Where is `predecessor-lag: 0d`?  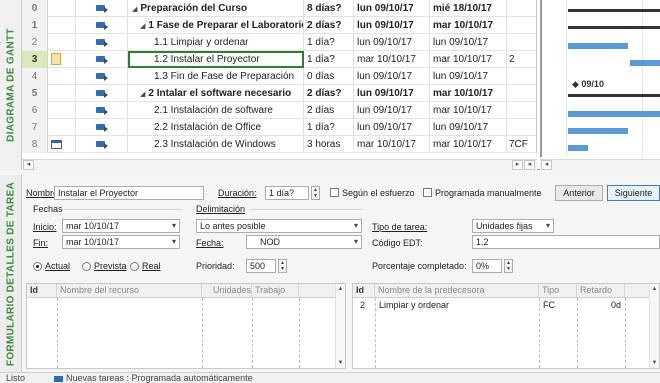
predecessor-lag: 0d is located at coordinates (616, 305).